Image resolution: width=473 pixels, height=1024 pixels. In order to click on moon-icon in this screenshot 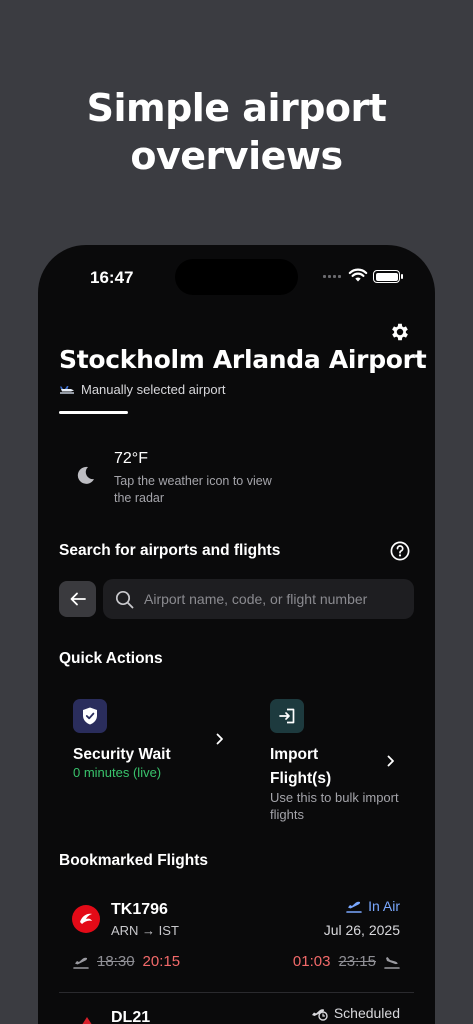, I will do `click(85, 475)`.